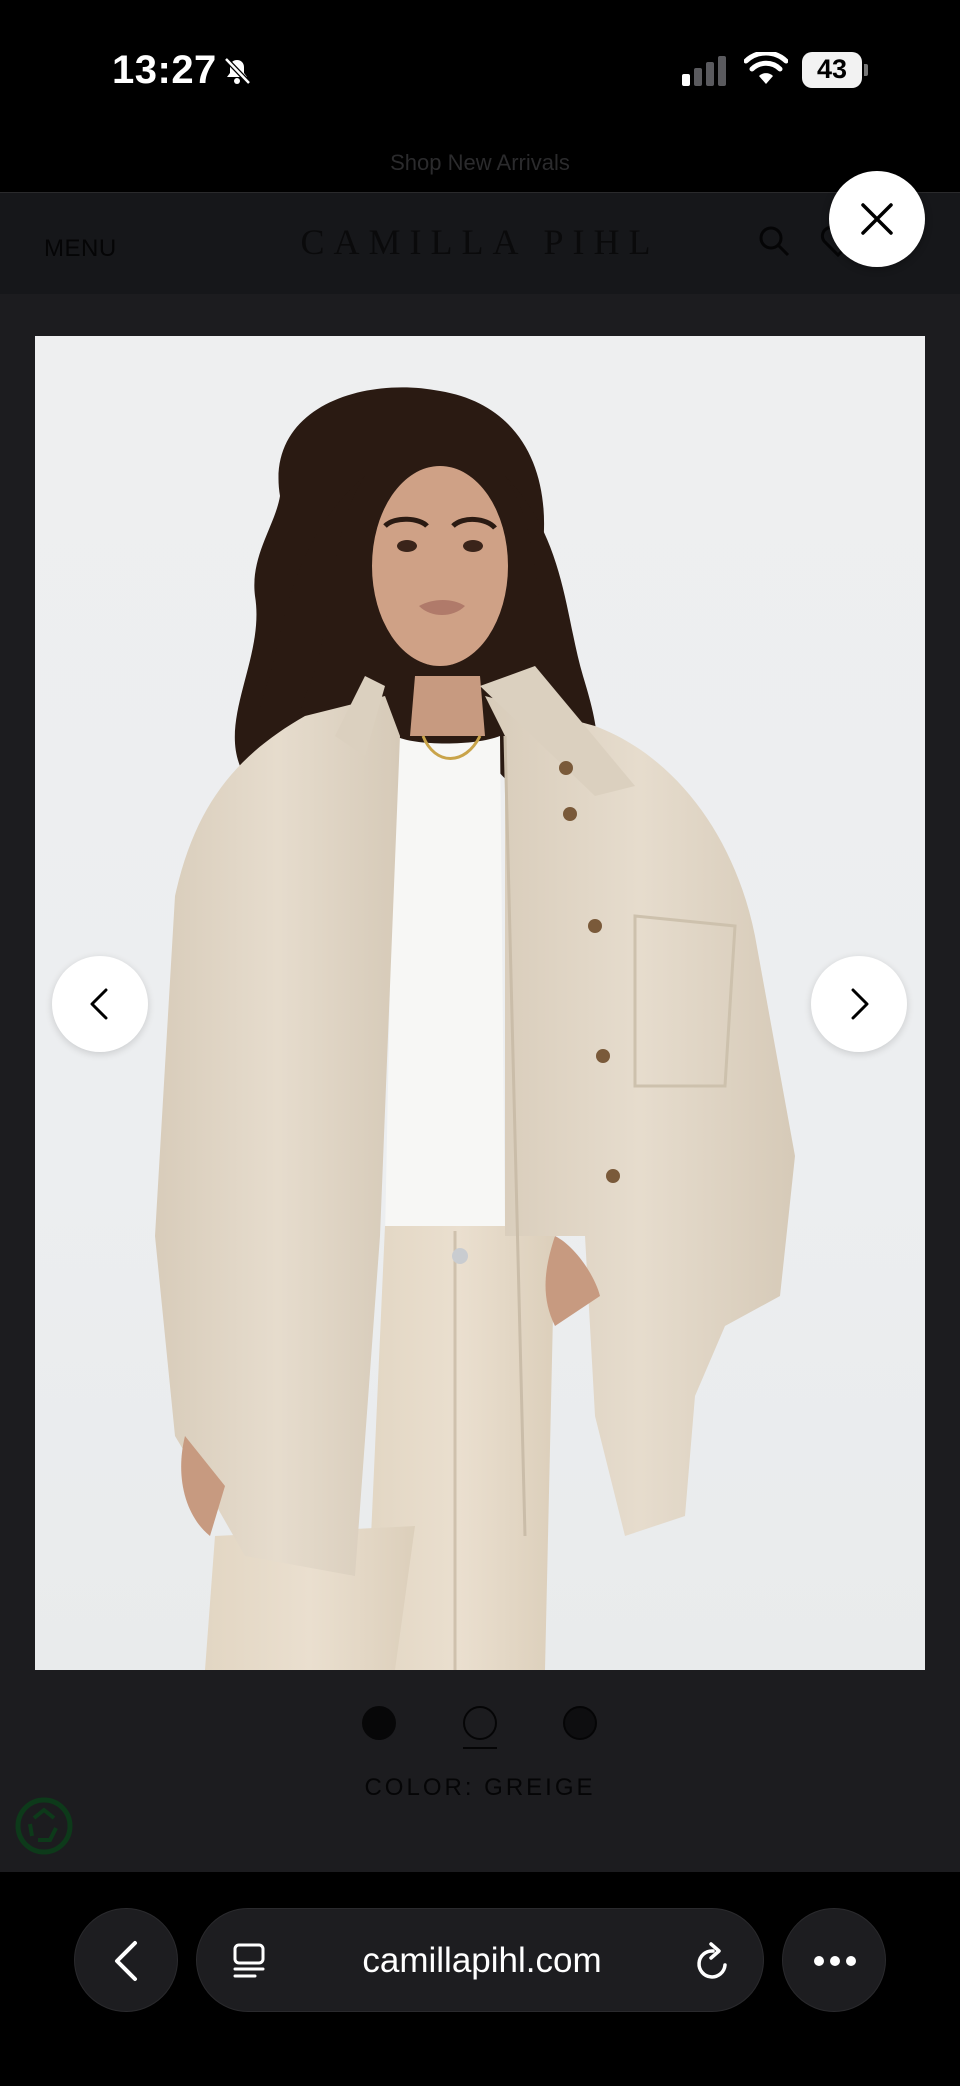 The image size is (960, 2086). I want to click on brand-logo: CAMILLA PIHL, so click(480, 242).